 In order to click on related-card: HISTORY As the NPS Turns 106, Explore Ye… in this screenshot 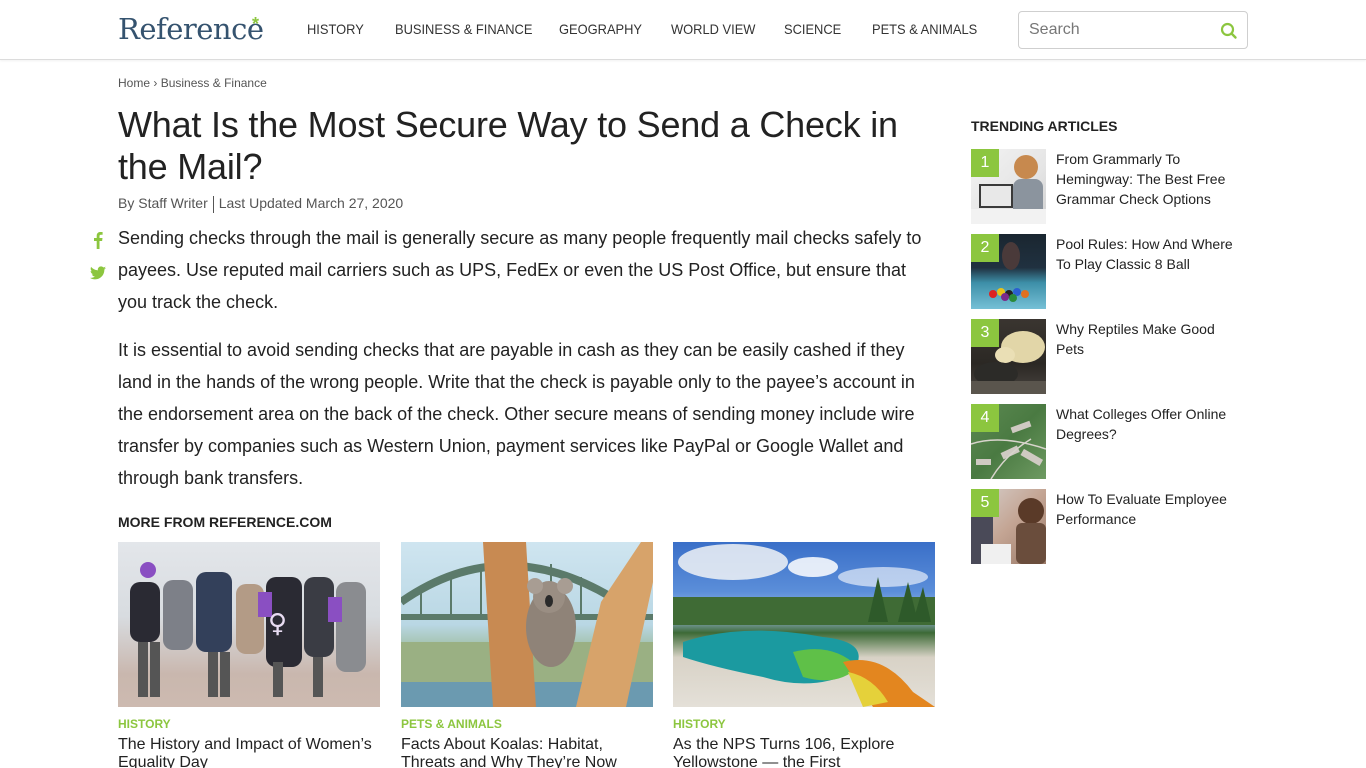, I will do `click(804, 655)`.